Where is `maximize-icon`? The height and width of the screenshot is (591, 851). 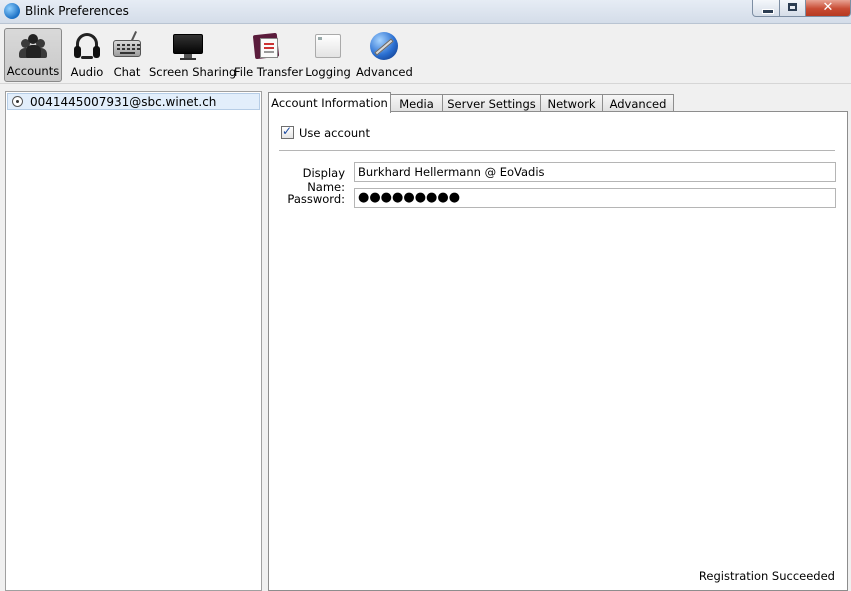 maximize-icon is located at coordinates (792, 7).